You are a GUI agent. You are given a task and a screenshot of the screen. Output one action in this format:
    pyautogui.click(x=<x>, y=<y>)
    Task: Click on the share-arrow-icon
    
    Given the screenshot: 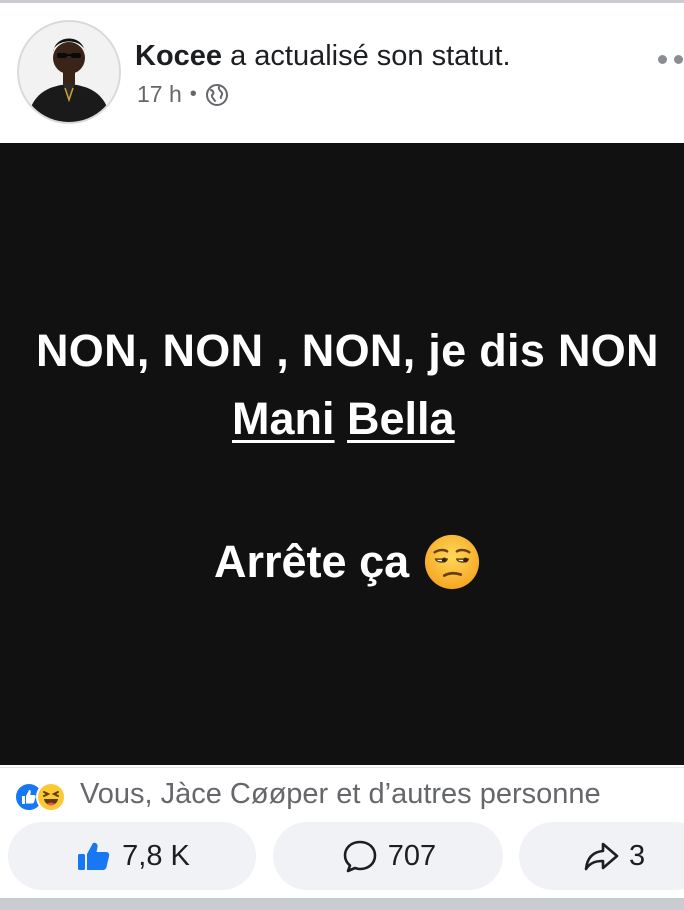 What is the action you would take?
    pyautogui.click(x=601, y=856)
    